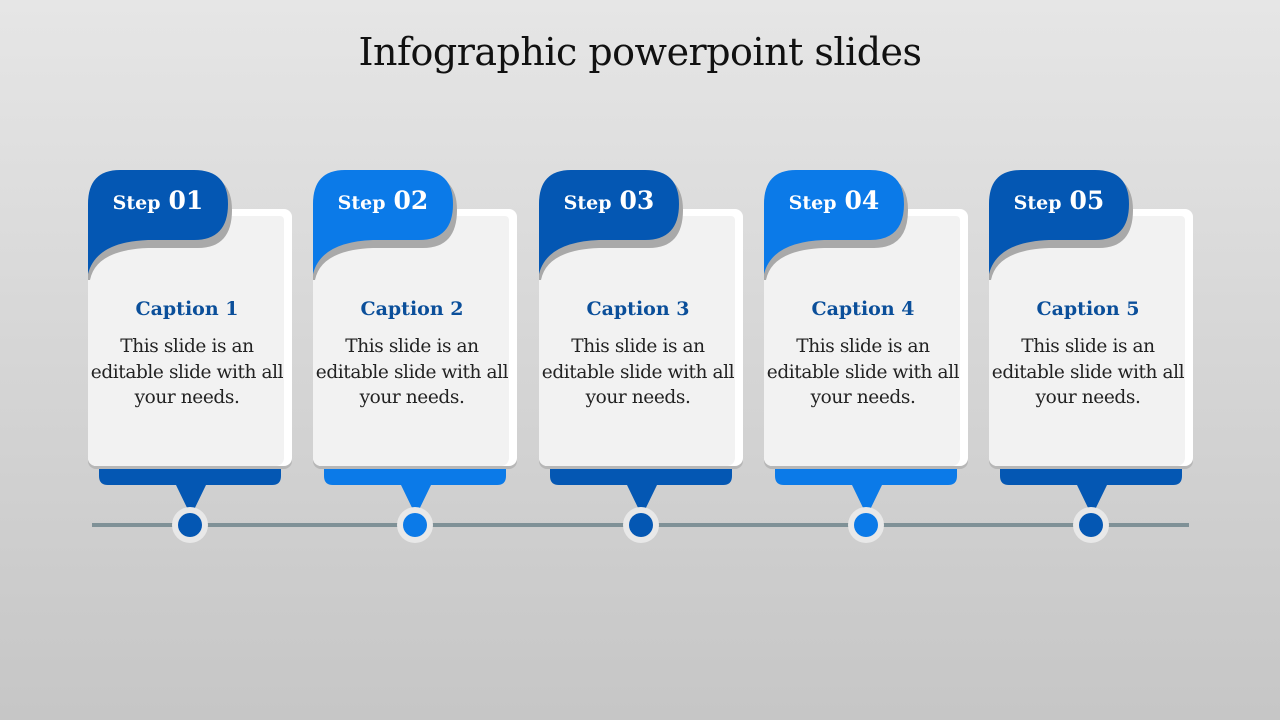  I want to click on step-label: Step 02, so click(383, 200).